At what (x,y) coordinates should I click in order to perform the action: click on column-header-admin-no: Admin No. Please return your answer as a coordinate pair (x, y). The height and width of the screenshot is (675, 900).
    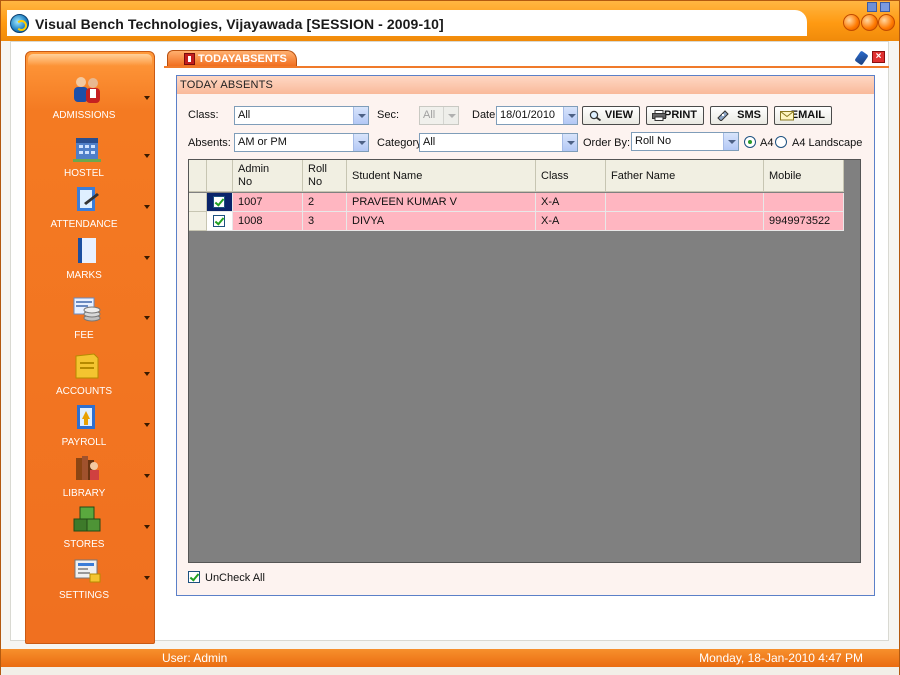
    Looking at the image, I should click on (268, 176).